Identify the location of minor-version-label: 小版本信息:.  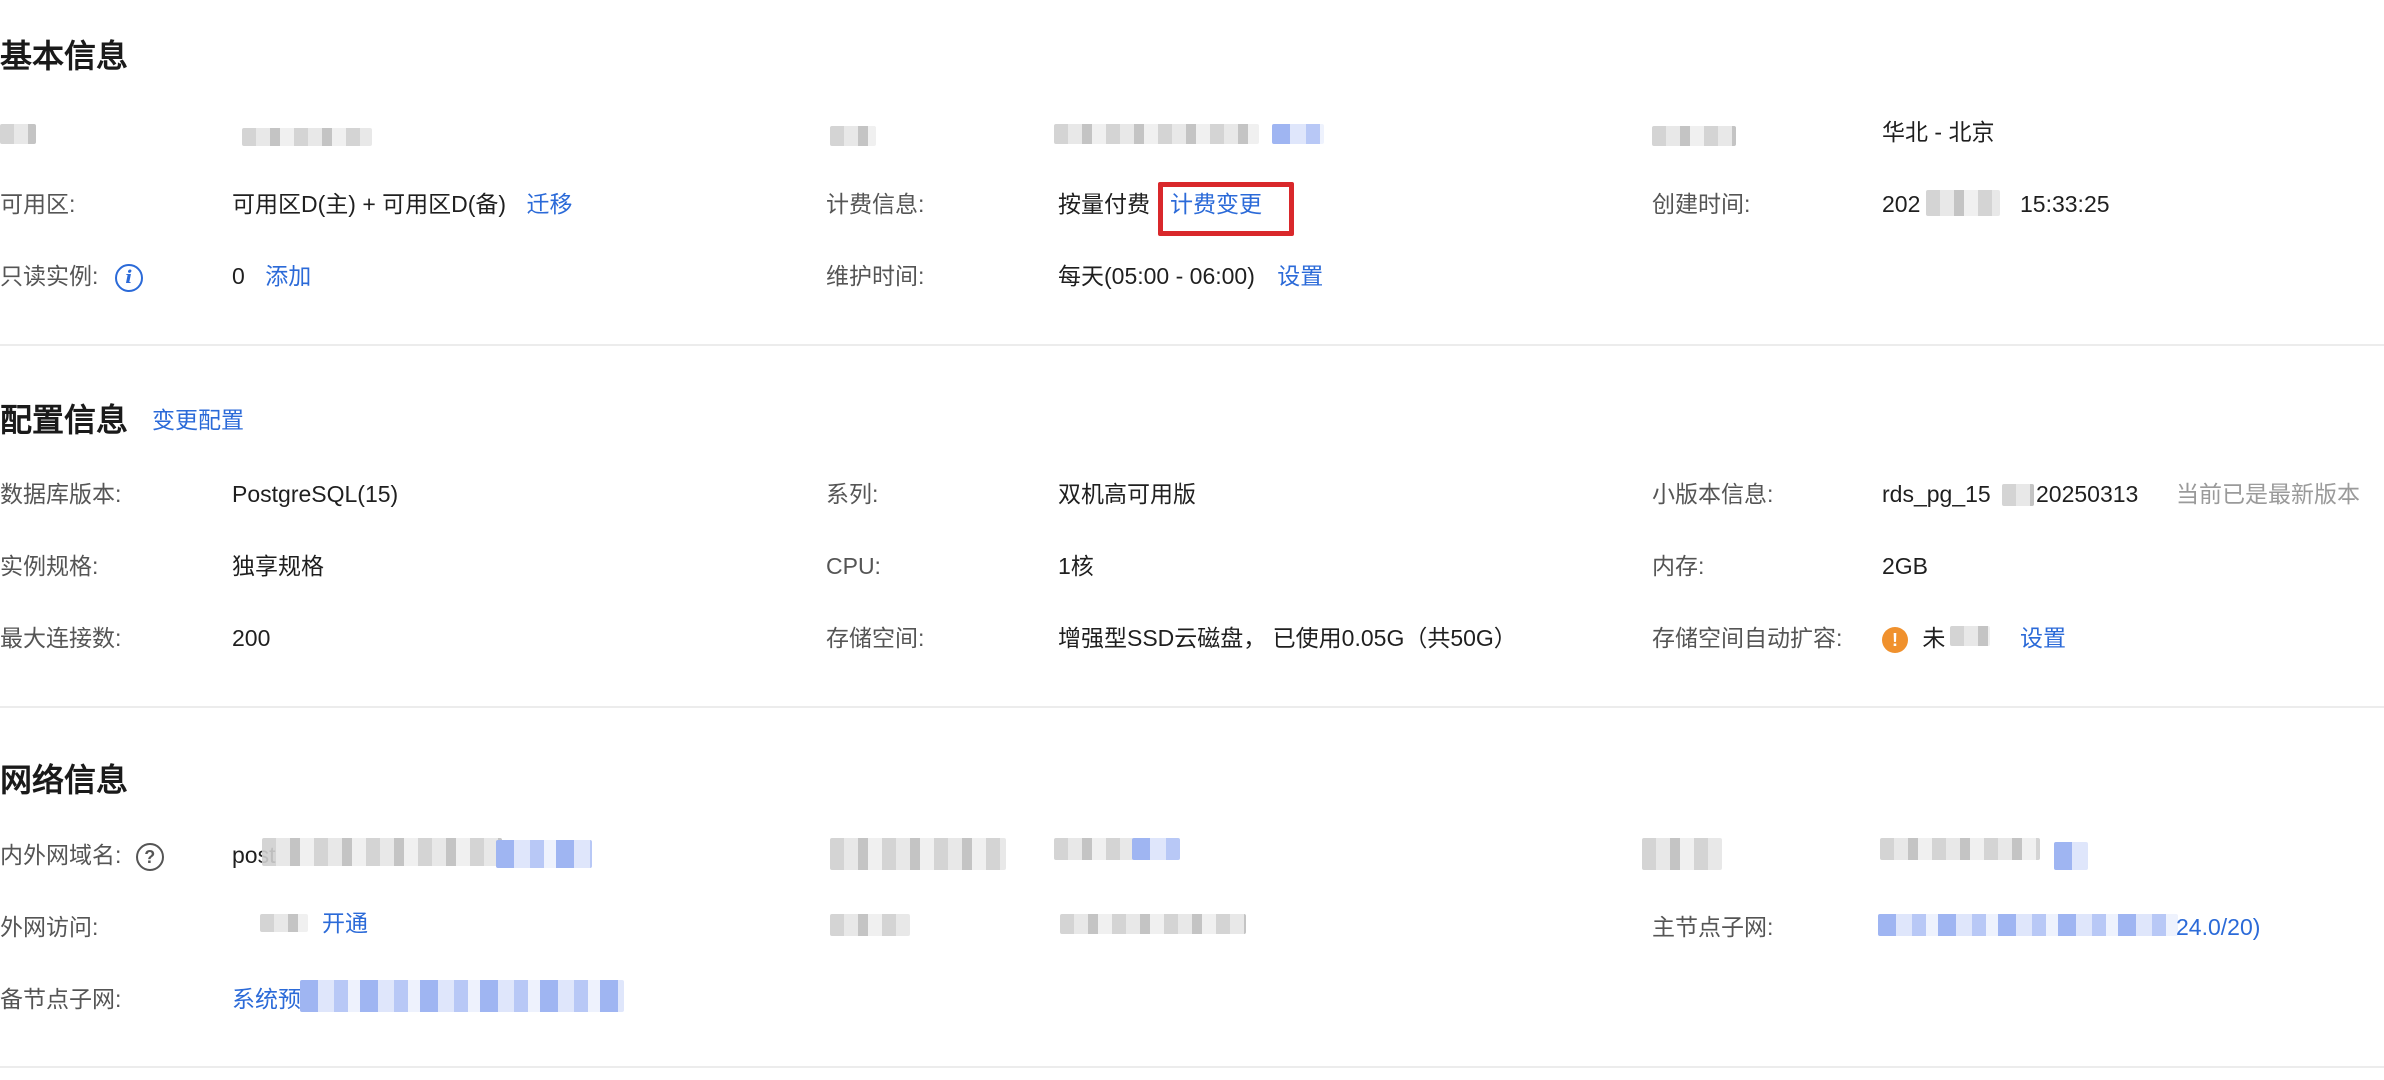
(1713, 494).